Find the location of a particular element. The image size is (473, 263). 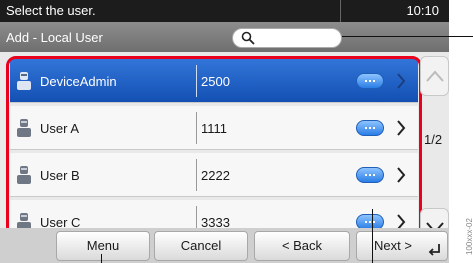

back-button: < Back is located at coordinates (302, 246).